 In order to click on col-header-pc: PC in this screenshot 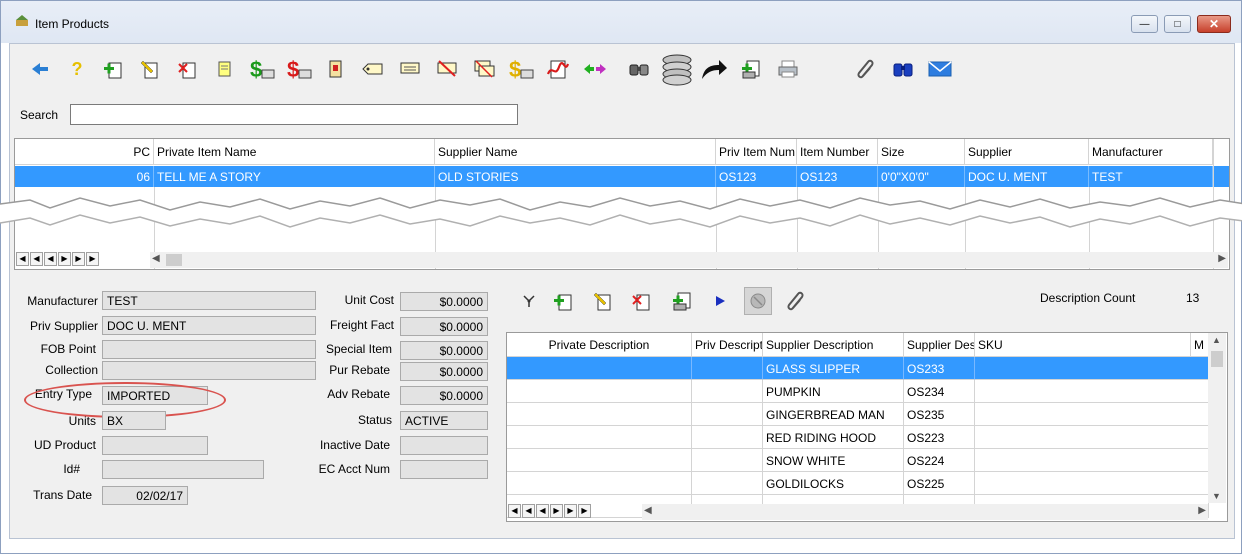, I will do `click(84, 152)`.